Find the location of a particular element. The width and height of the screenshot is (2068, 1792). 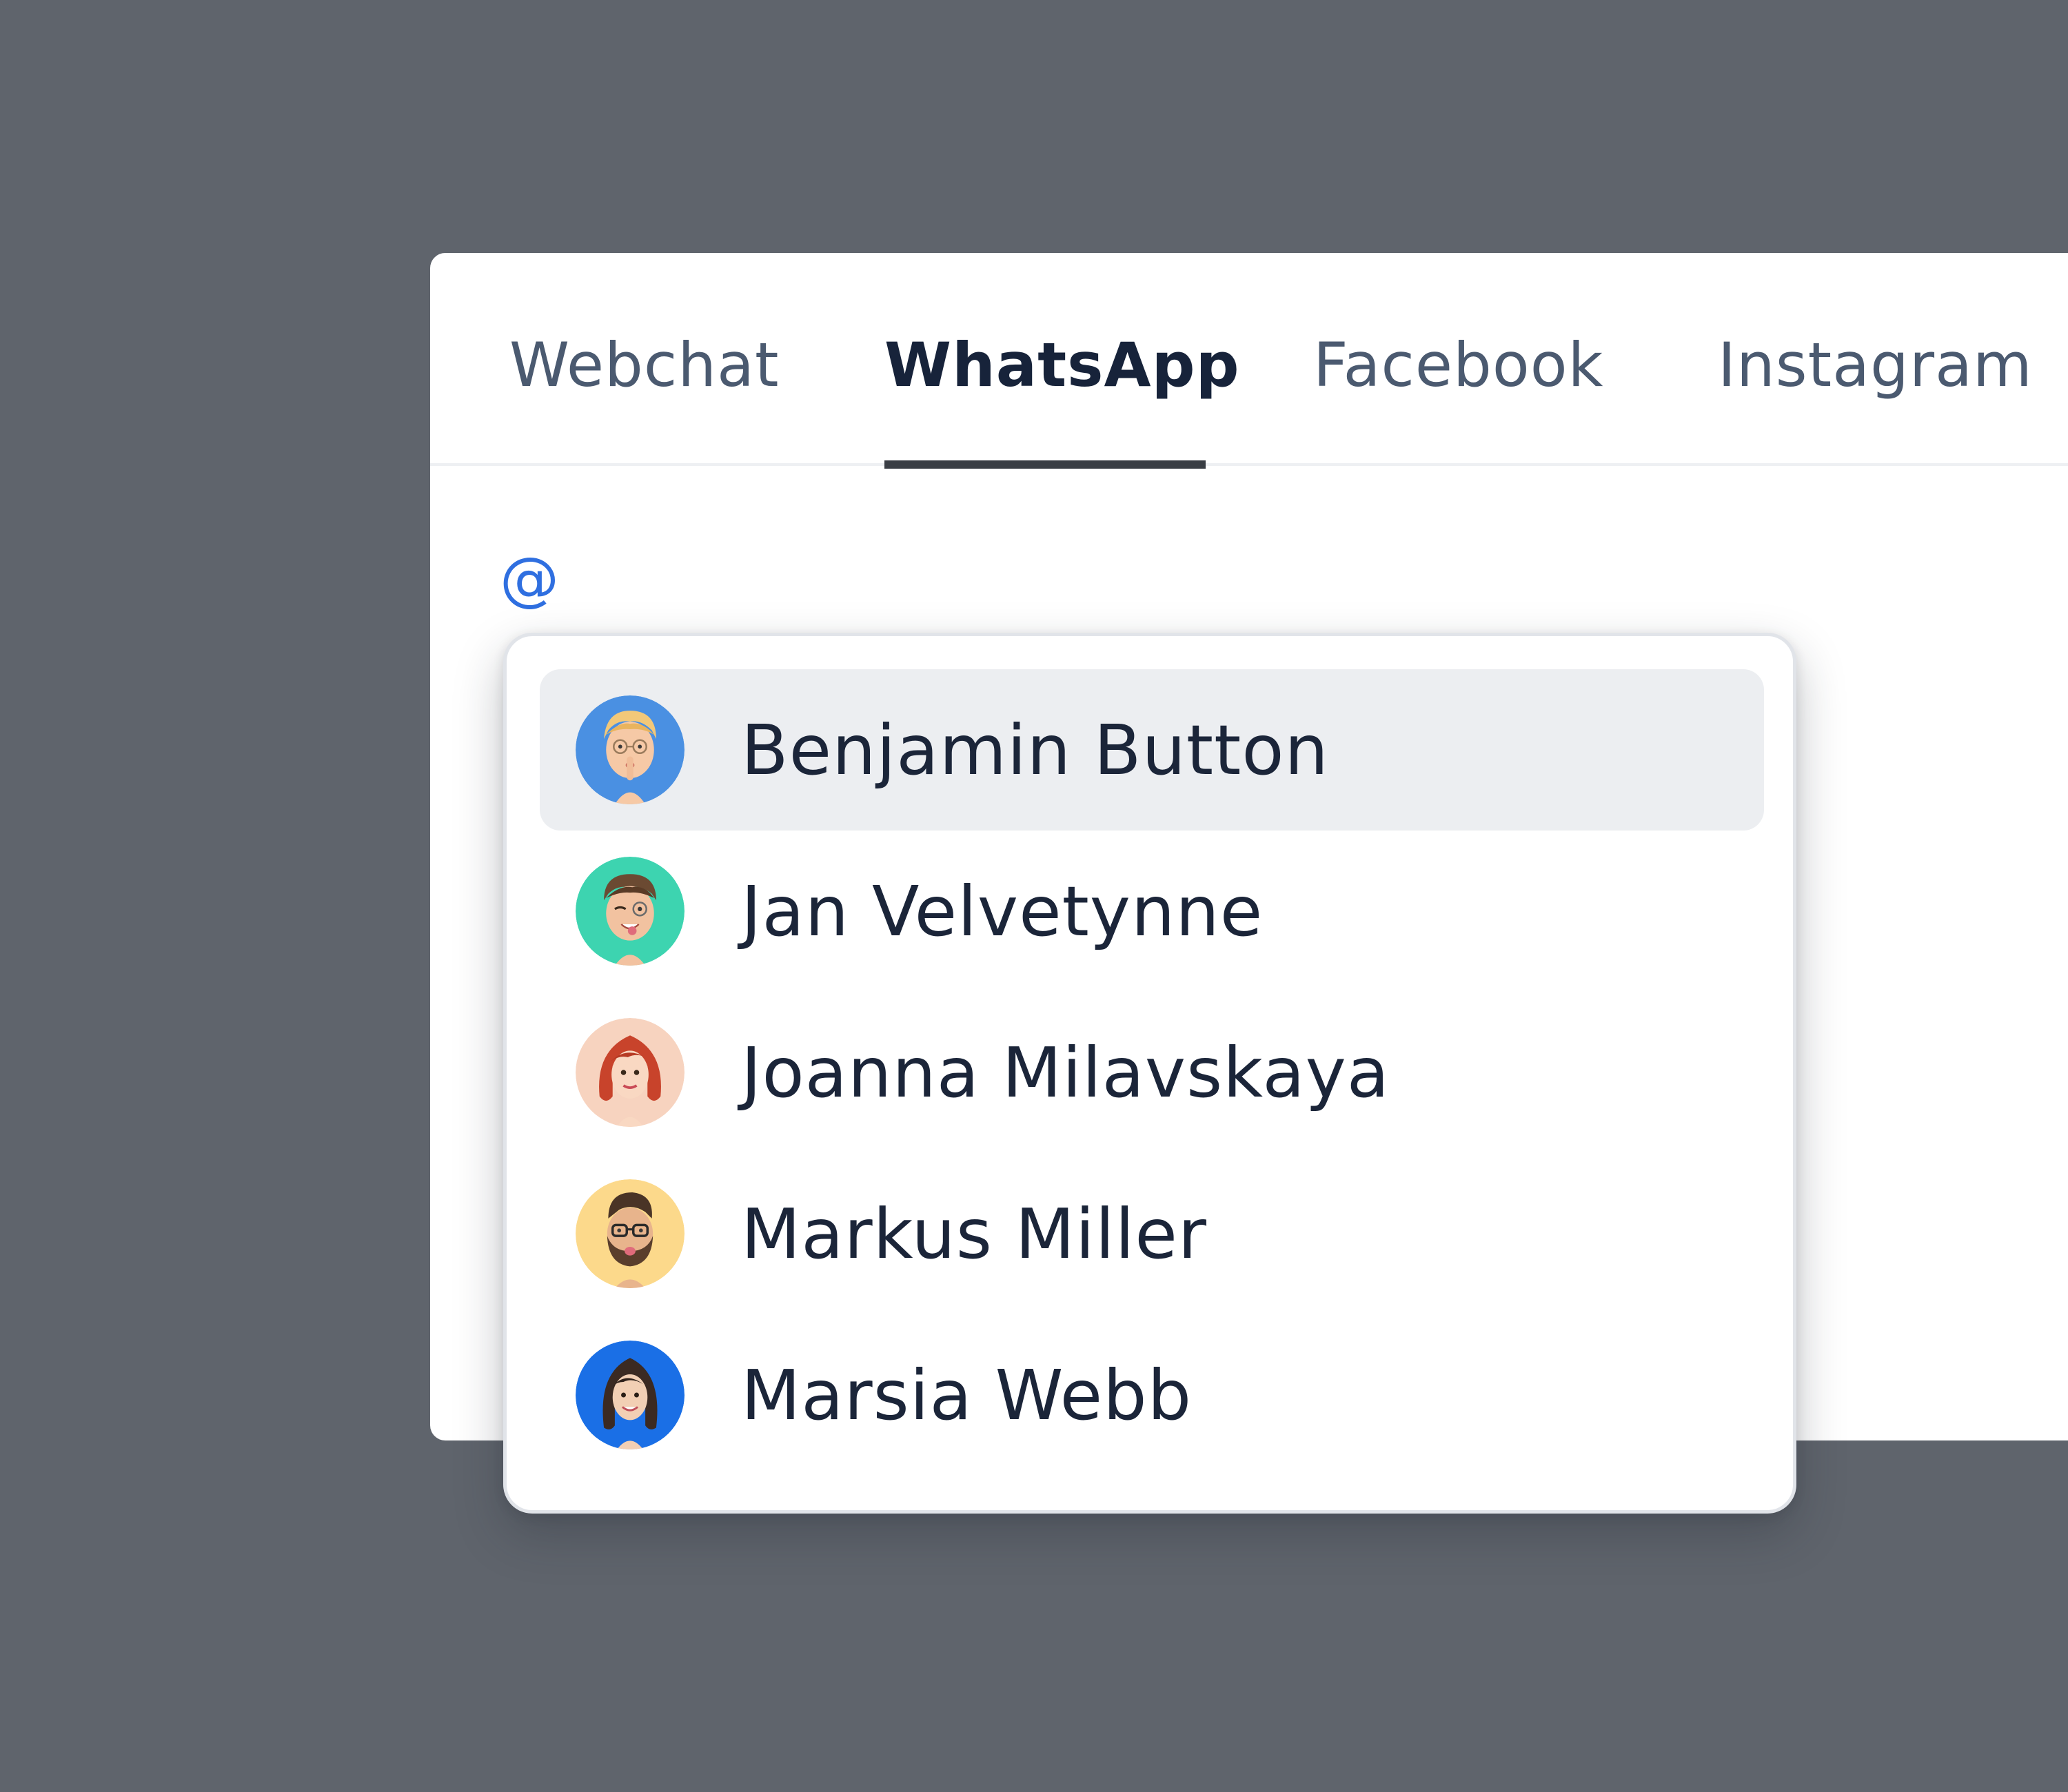

mention-option: Marsia Webb is located at coordinates (1152, 1395).